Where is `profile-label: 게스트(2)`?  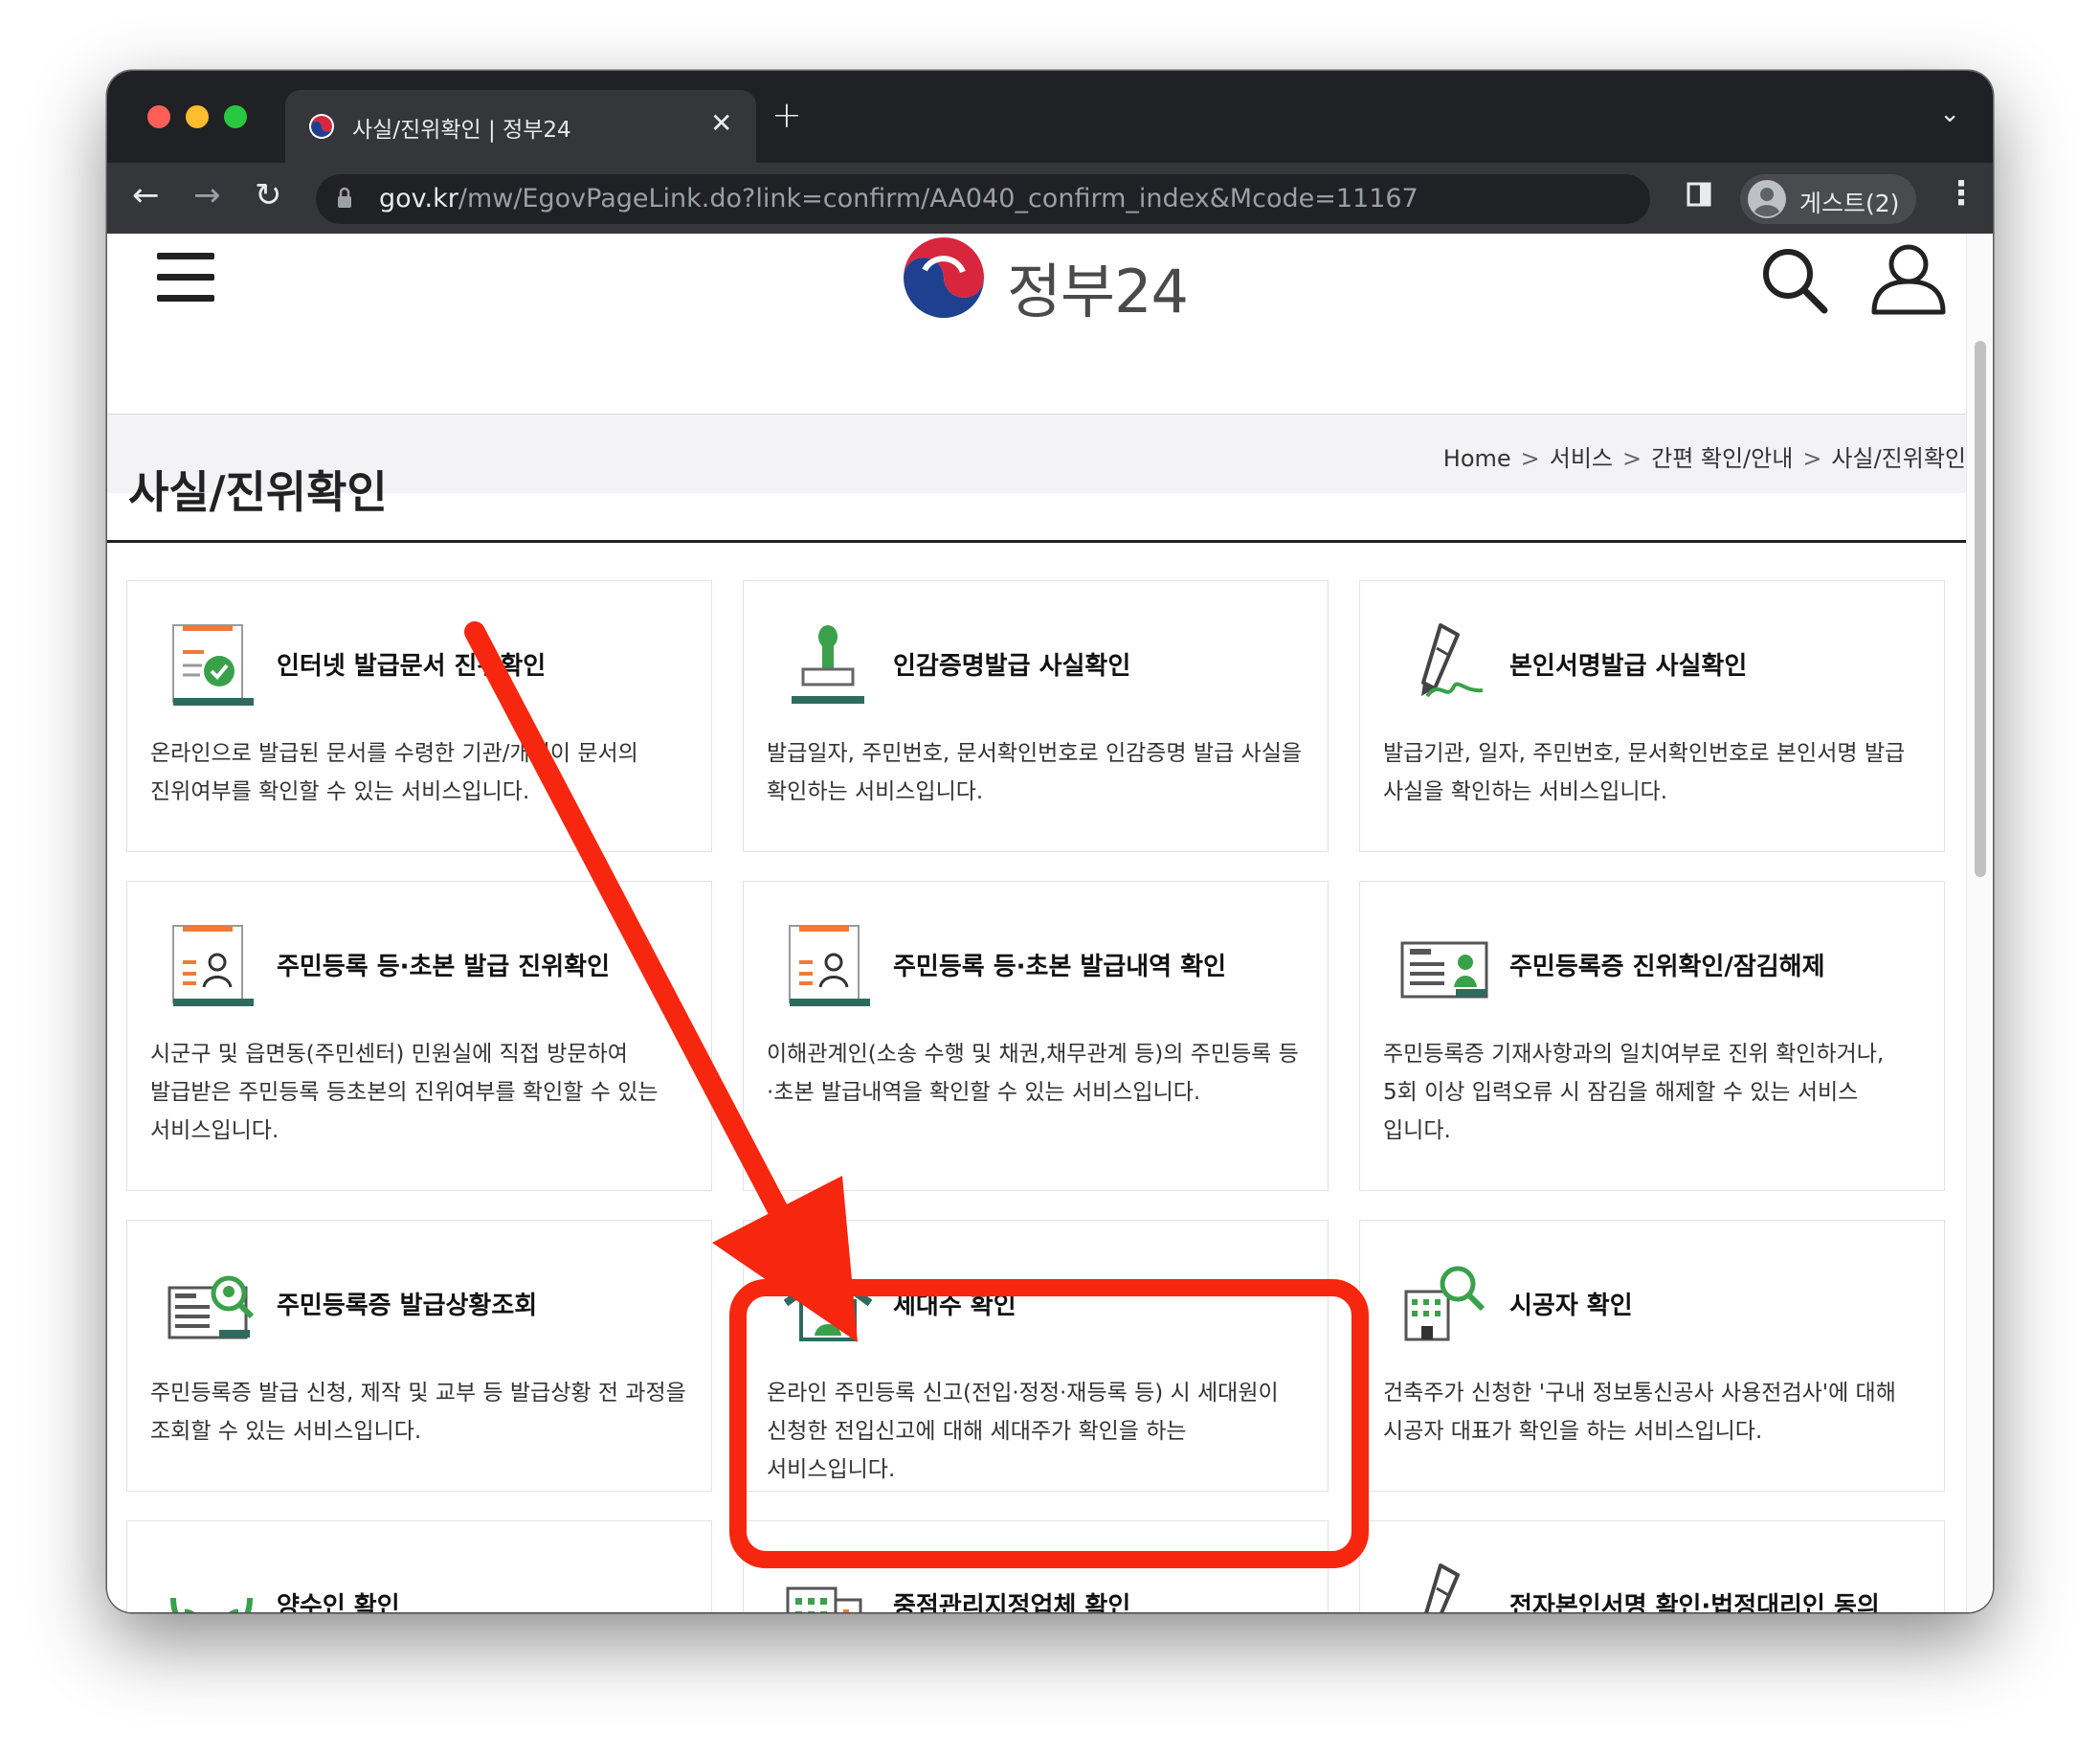 profile-label: 게스트(2) is located at coordinates (1849, 203).